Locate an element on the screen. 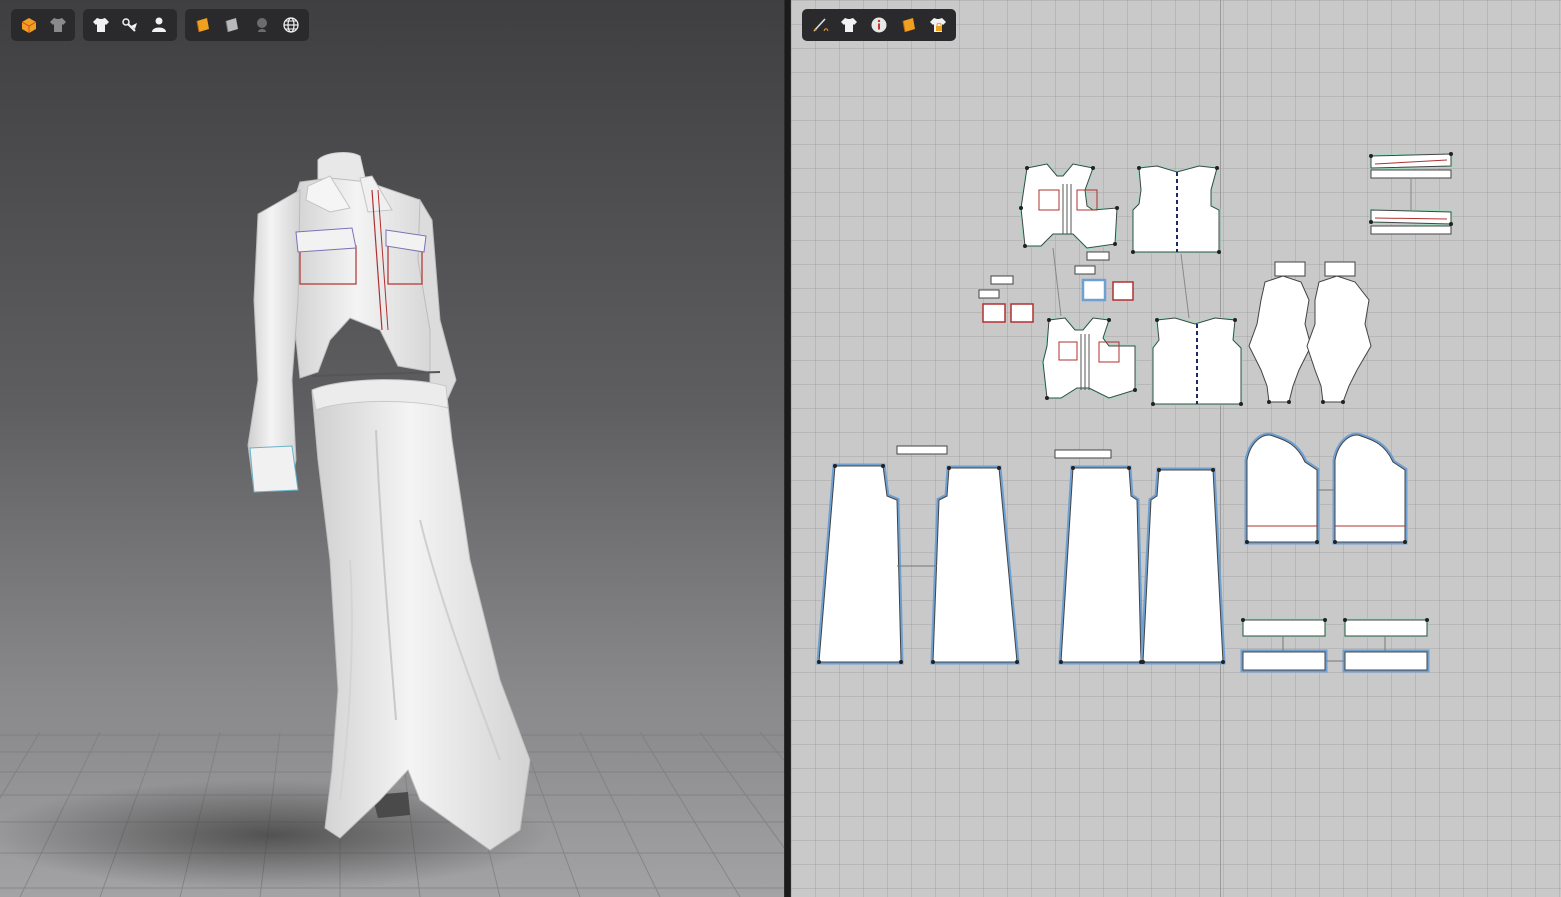 The image size is (1561, 897). ghost-avatar-icon is located at coordinates (262, 25).